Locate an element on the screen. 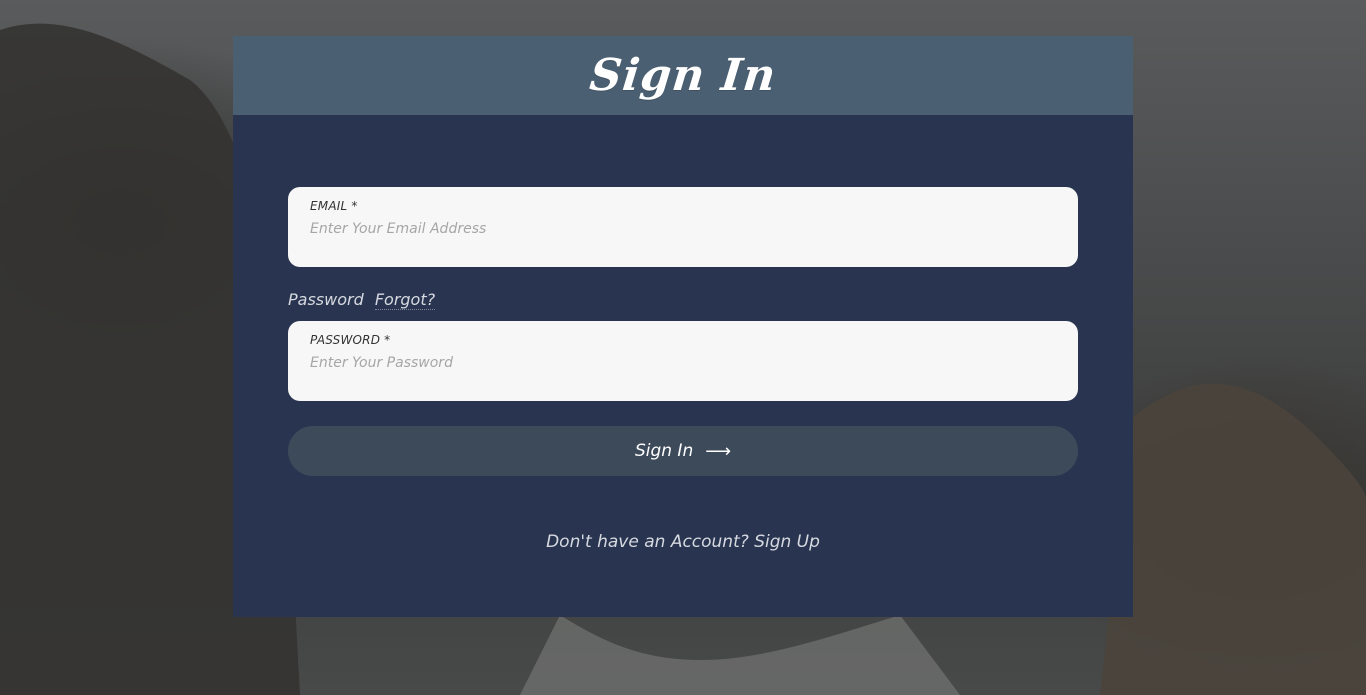 The width and height of the screenshot is (1366, 695). card-header: Sign In is located at coordinates (683, 75).